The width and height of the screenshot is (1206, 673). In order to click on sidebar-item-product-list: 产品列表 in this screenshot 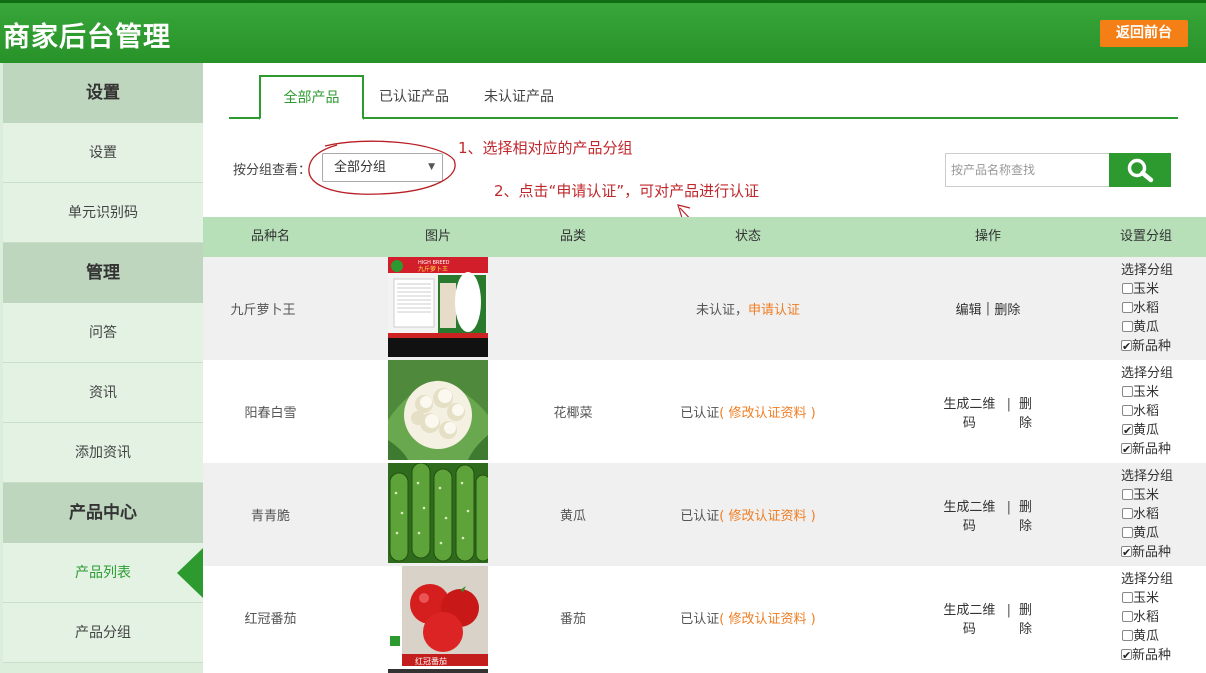, I will do `click(103, 573)`.